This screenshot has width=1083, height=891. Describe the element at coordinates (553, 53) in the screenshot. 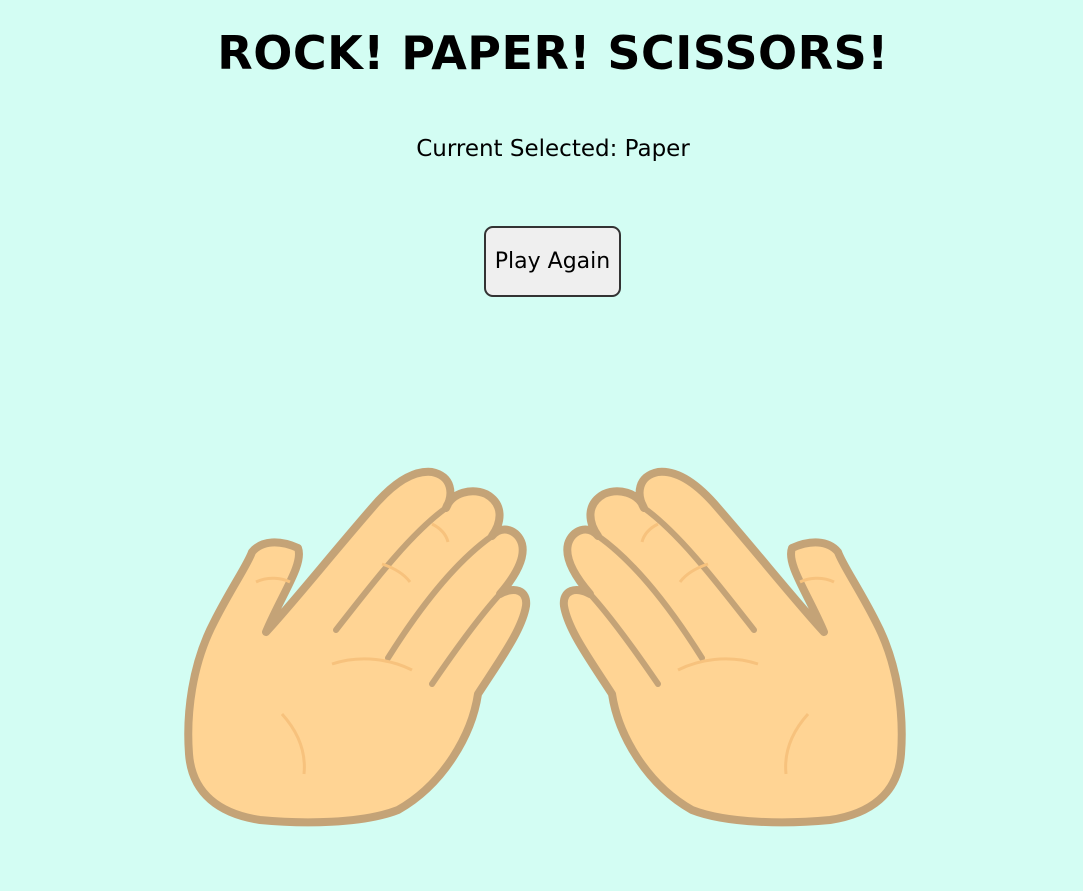

I see `game-title: ROCK! PAPER! SCISSORS!` at that location.